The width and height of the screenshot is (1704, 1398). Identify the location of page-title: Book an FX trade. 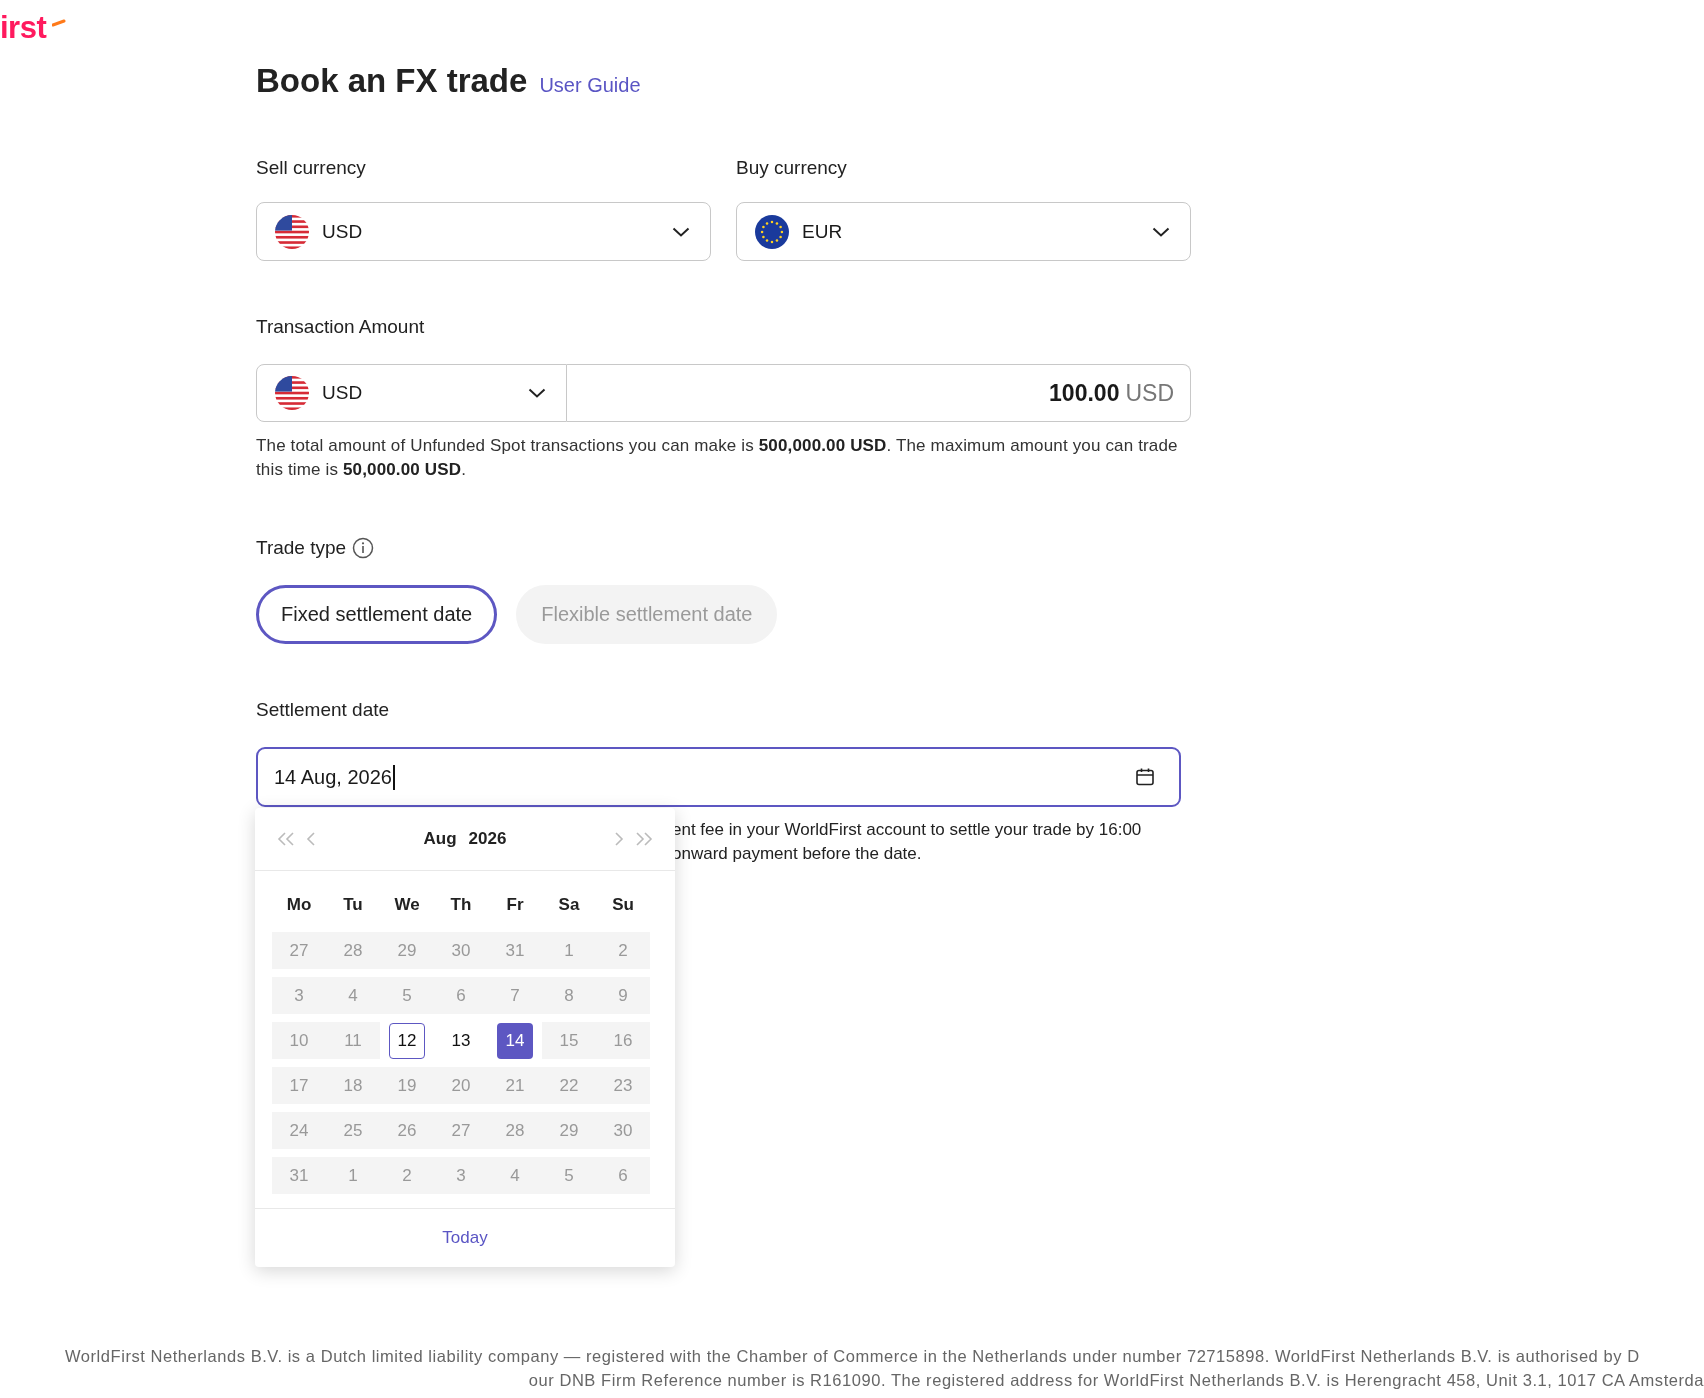
(392, 81).